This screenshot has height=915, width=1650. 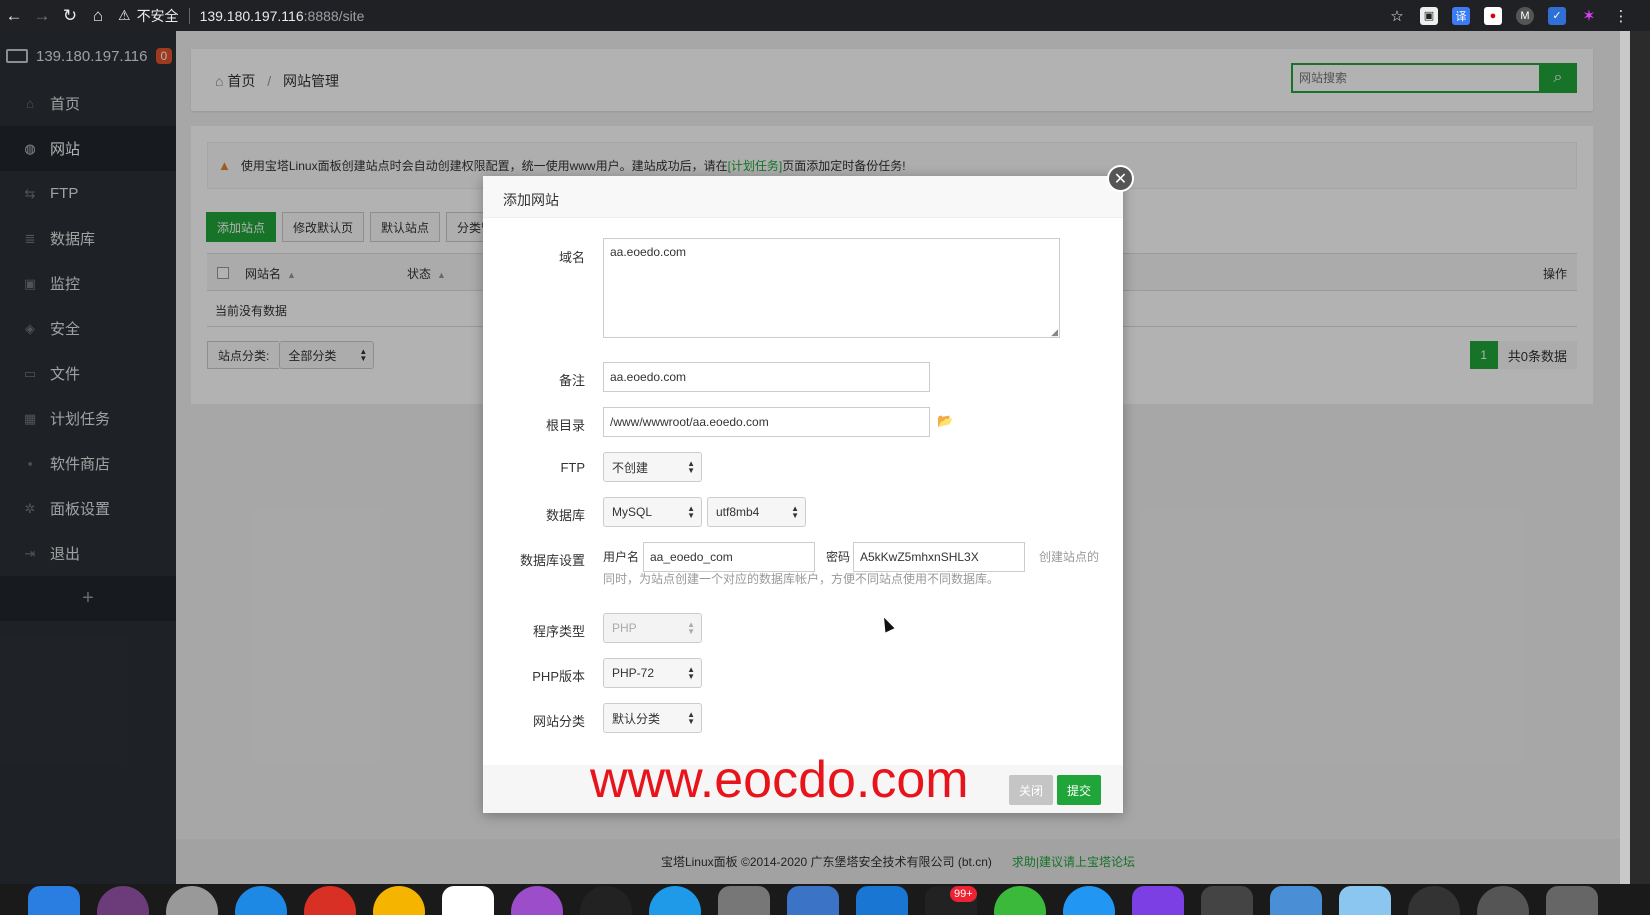 What do you see at coordinates (779, 780) in the screenshot?
I see `watermark-text: www.eocdo.com` at bounding box center [779, 780].